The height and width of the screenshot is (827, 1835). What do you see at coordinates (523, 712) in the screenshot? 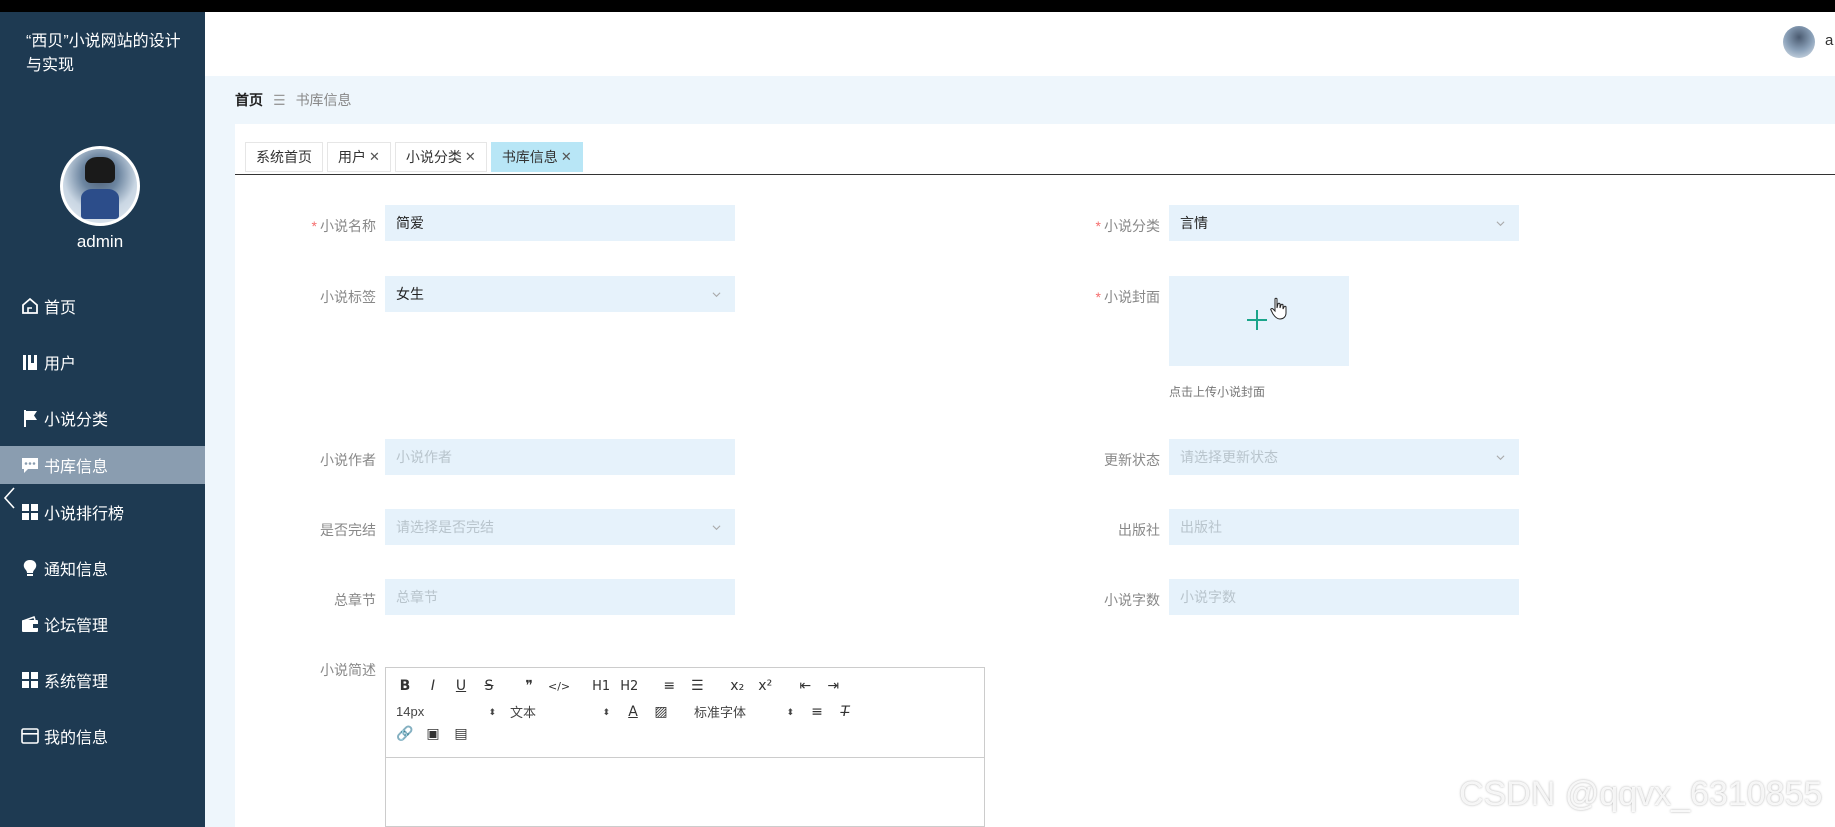
I see `text-style-value: 文本` at bounding box center [523, 712].